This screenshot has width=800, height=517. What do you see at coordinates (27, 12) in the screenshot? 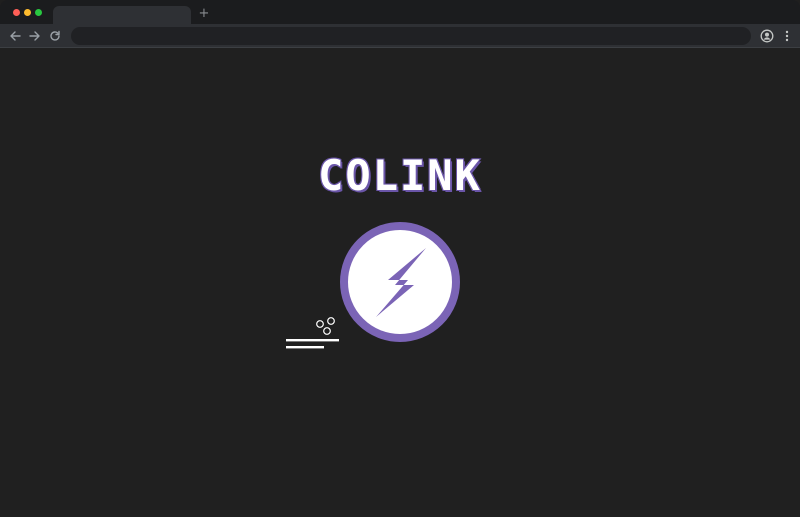
I see `minimize-window-button` at bounding box center [27, 12].